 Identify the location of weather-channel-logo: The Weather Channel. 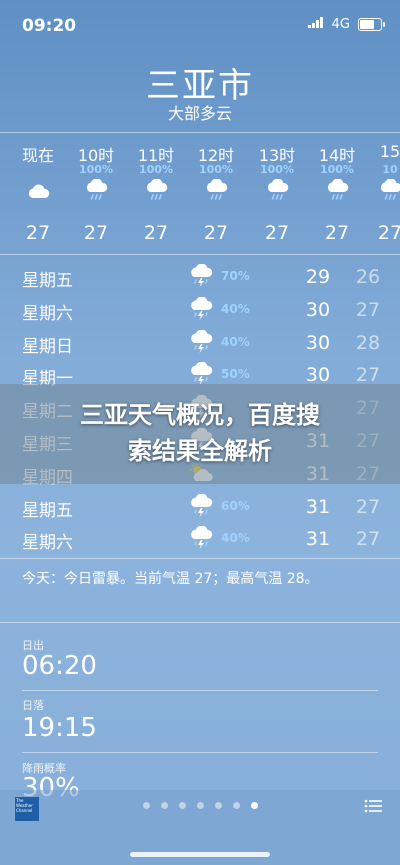
(27, 809).